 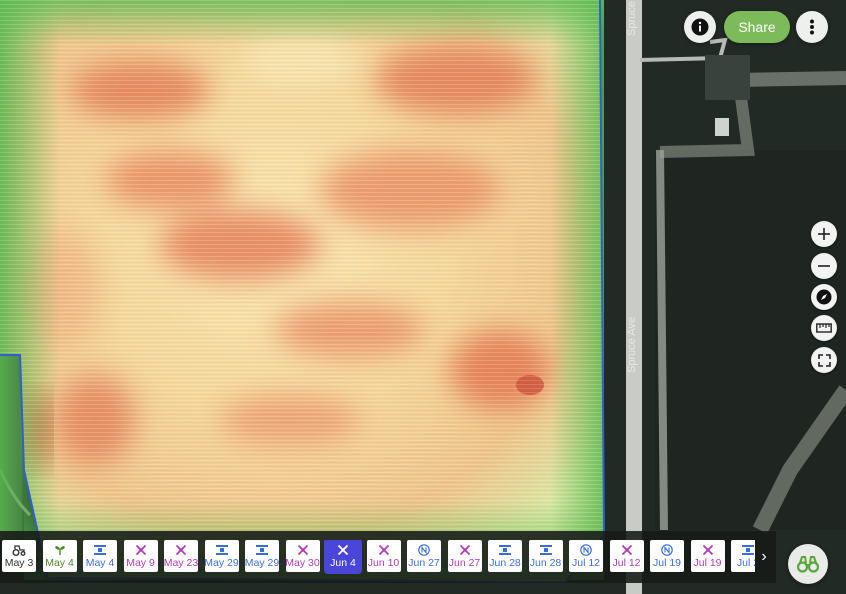 What do you see at coordinates (19, 562) in the screenshot?
I see `timeline-chip-label: May 3` at bounding box center [19, 562].